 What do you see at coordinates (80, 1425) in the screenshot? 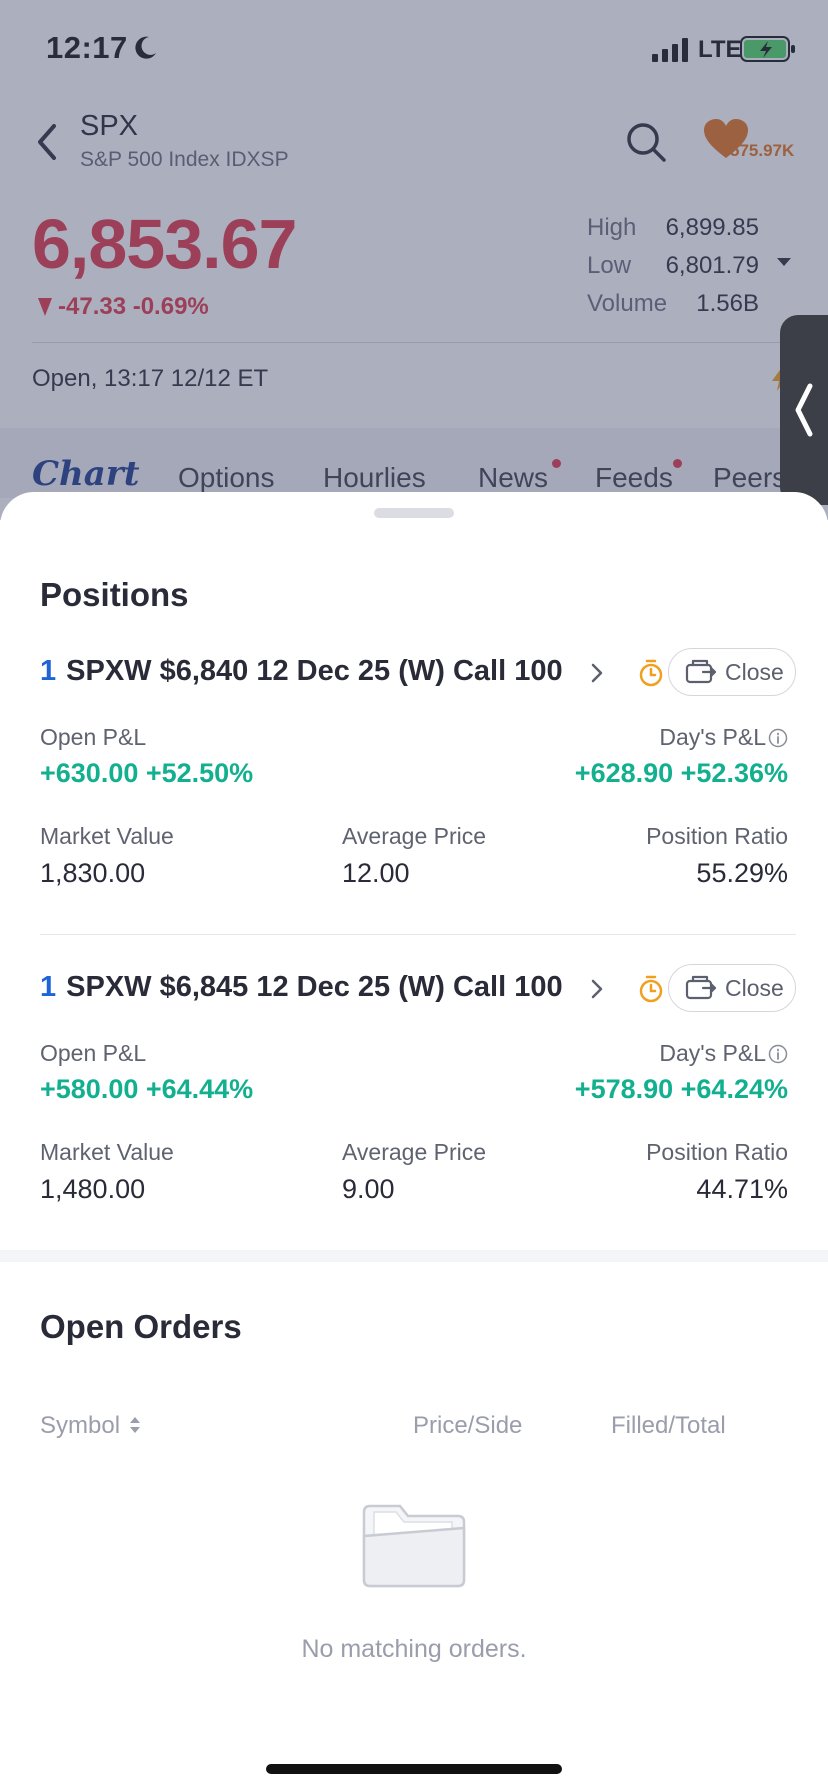
I see `symbol-column-label: Symbol` at bounding box center [80, 1425].